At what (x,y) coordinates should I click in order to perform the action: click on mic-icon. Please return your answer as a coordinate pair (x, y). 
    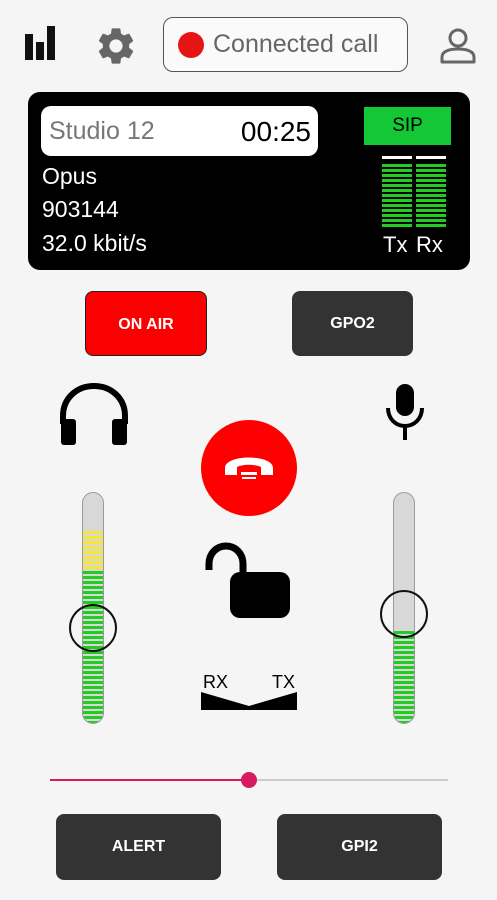
    Looking at the image, I should click on (405, 412).